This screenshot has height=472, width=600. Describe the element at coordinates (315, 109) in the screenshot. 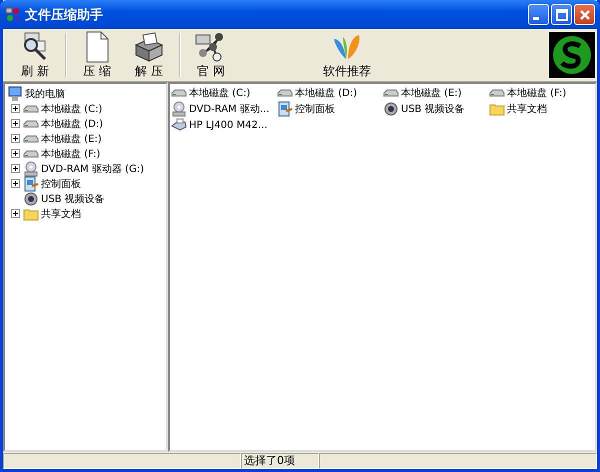

I see `list-item: 控制面板` at that location.